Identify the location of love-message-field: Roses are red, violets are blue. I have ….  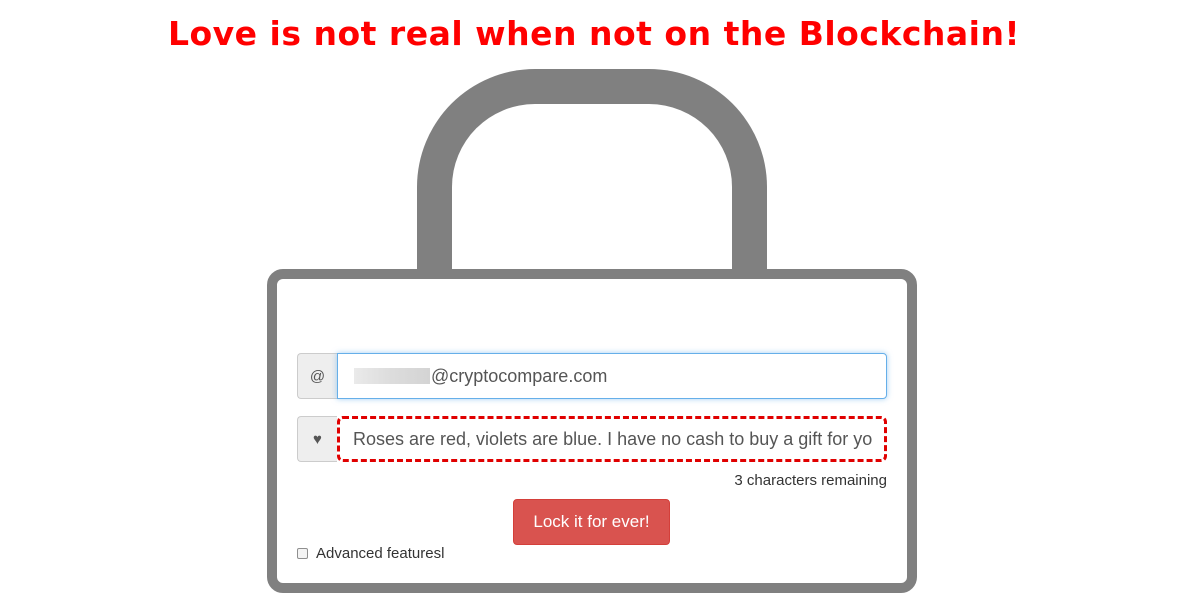
(612, 439).